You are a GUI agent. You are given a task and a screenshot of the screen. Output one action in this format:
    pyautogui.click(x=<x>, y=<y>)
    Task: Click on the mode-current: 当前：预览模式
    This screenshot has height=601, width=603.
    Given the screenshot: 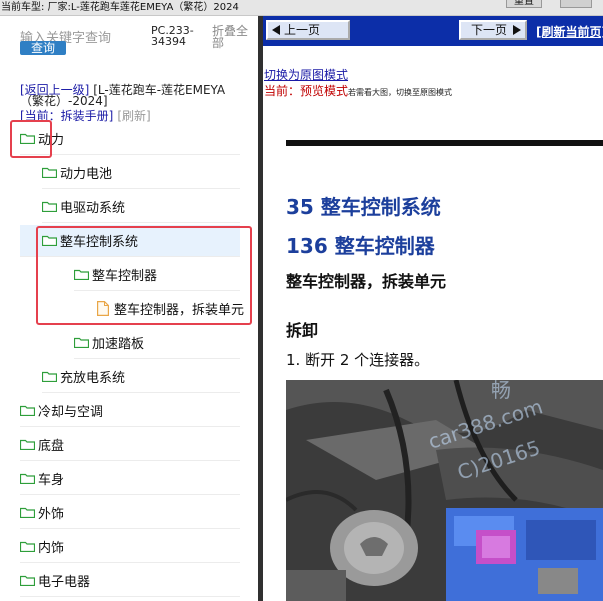 What is the action you would take?
    pyautogui.click(x=306, y=91)
    